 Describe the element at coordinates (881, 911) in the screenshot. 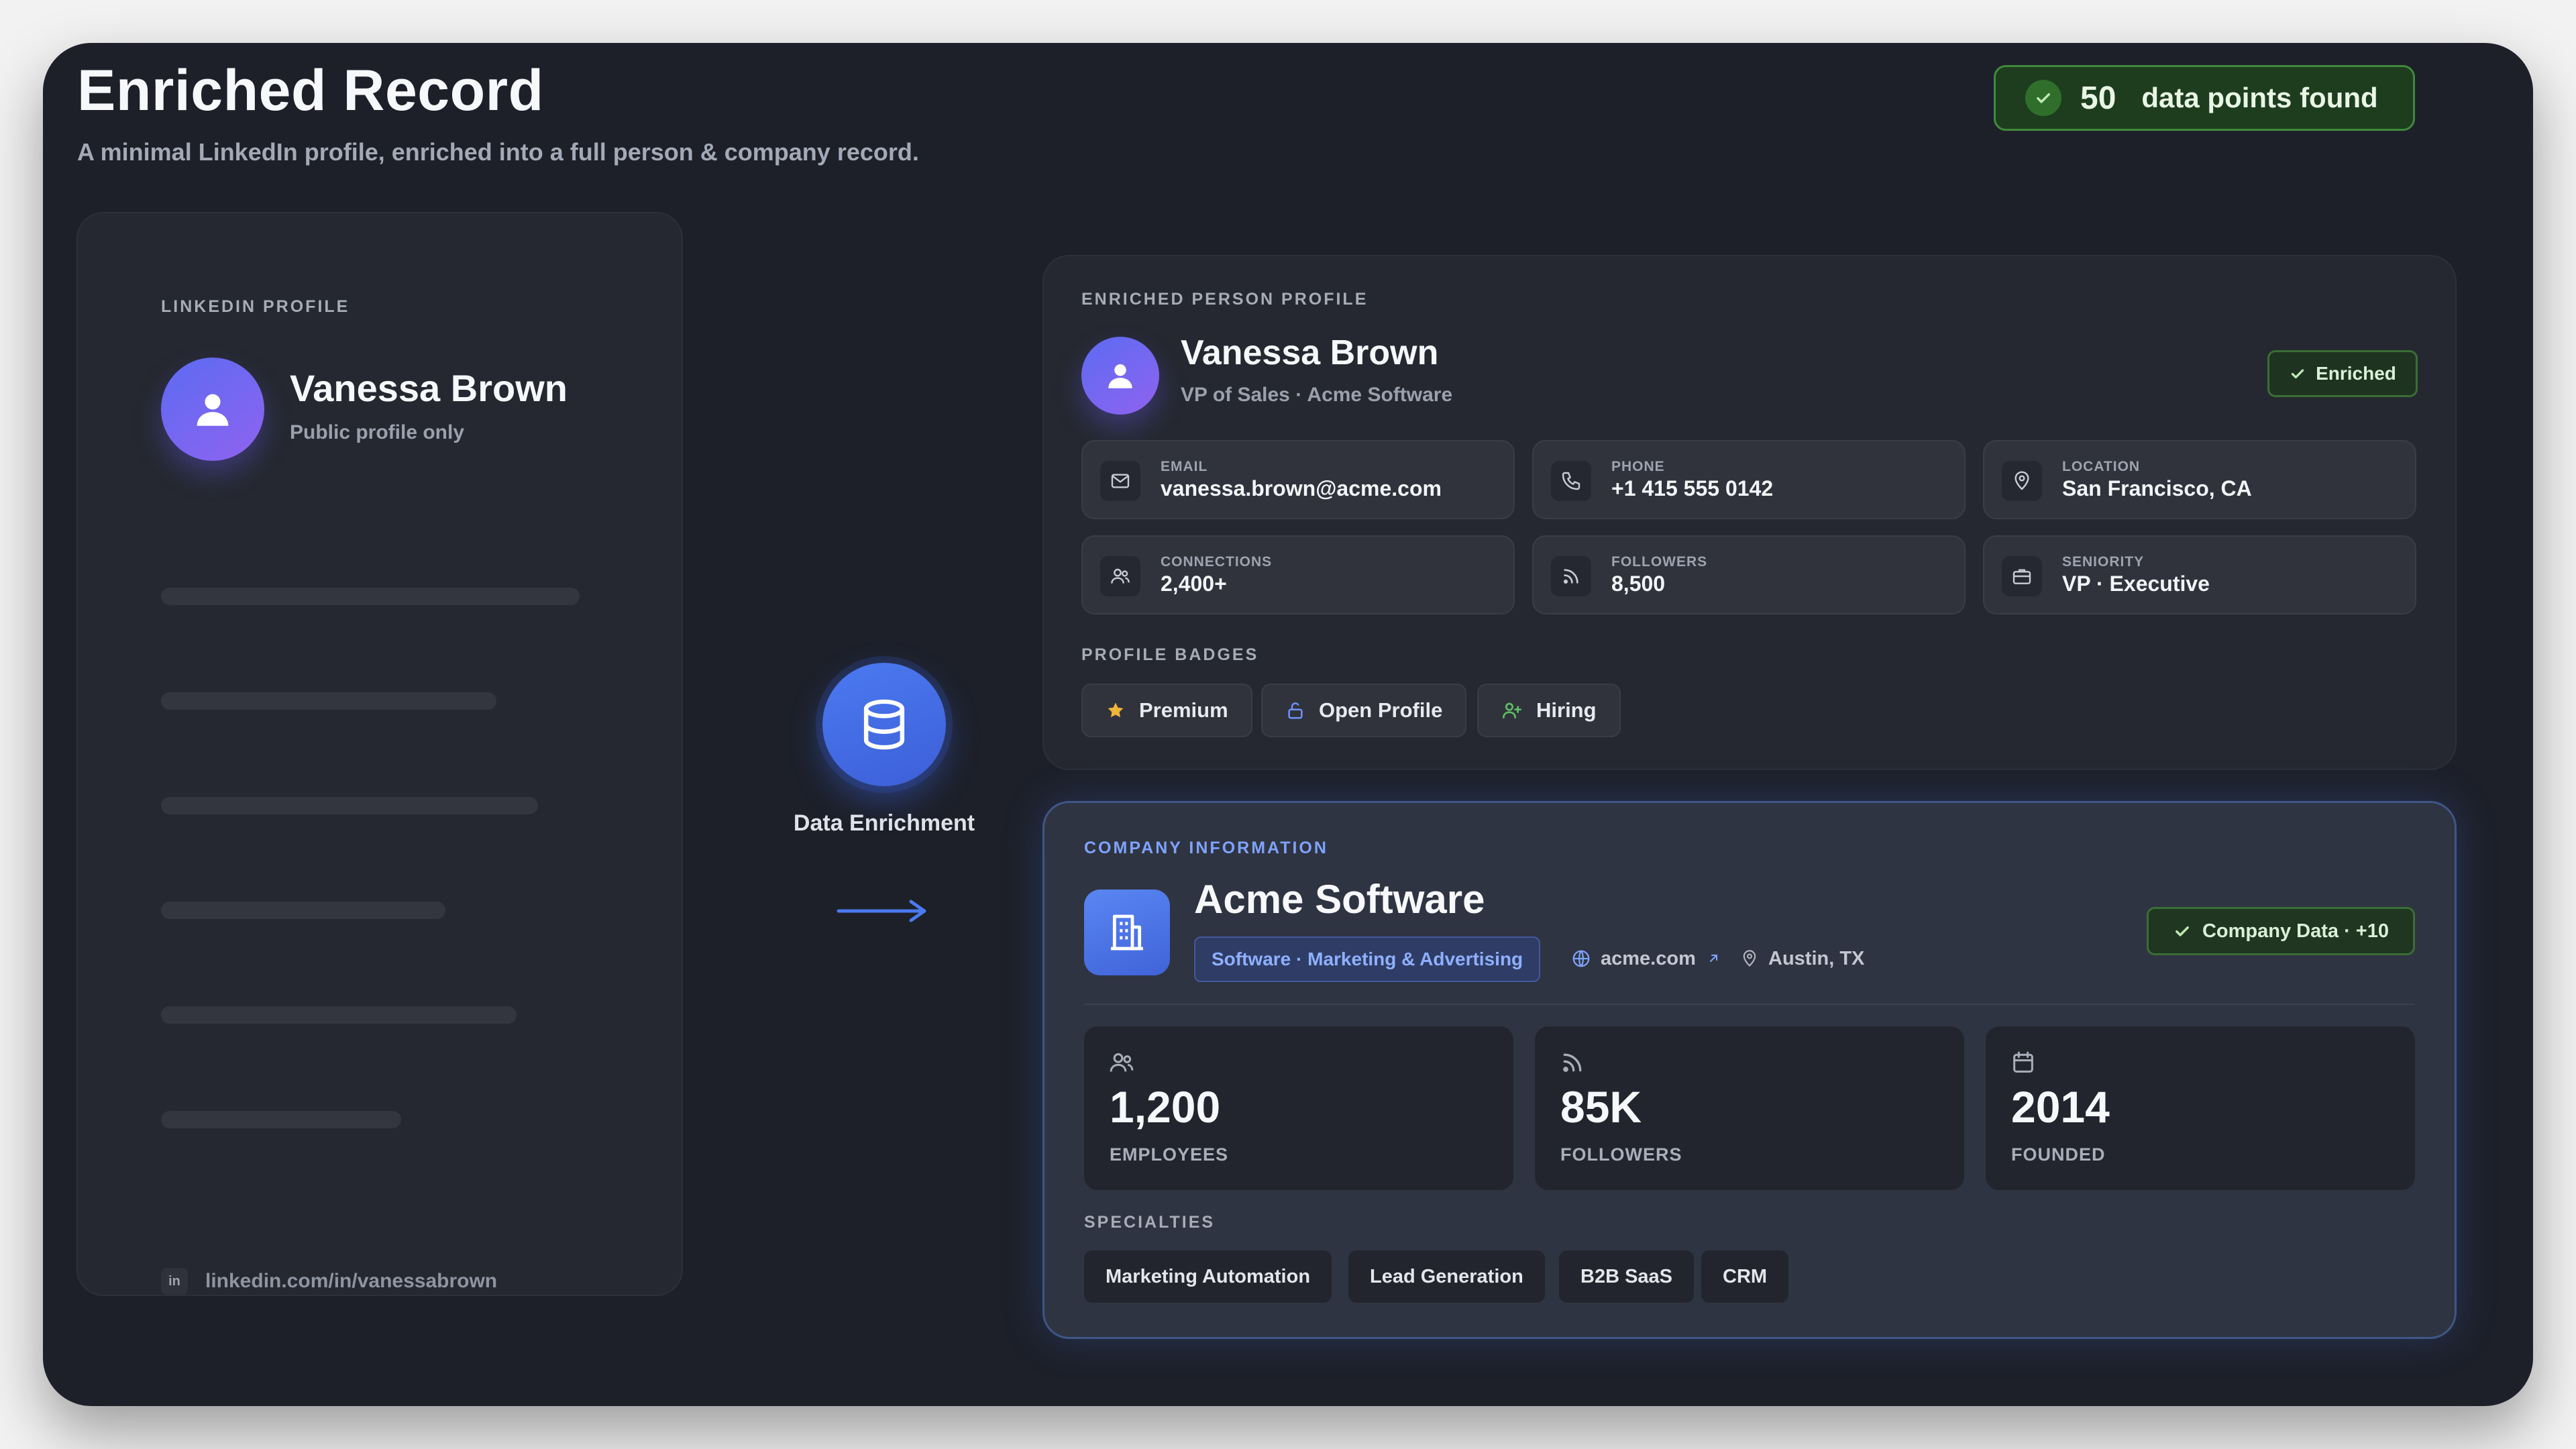

I see `arrow-right-icon` at that location.